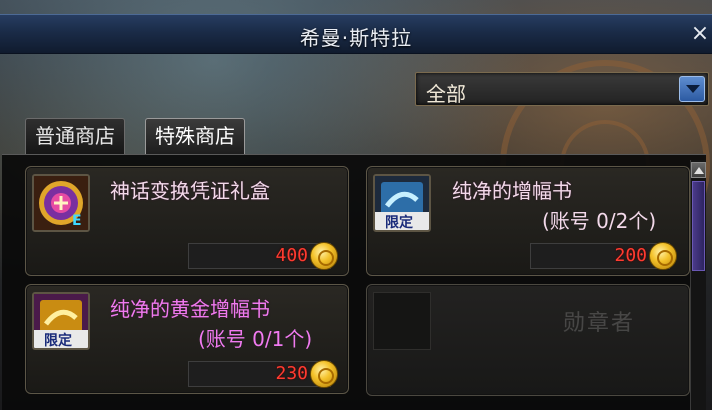 Image resolution: width=712 pixels, height=410 pixels. Describe the element at coordinates (402, 203) in the screenshot. I see `amplify-book-icon: 限定` at that location.